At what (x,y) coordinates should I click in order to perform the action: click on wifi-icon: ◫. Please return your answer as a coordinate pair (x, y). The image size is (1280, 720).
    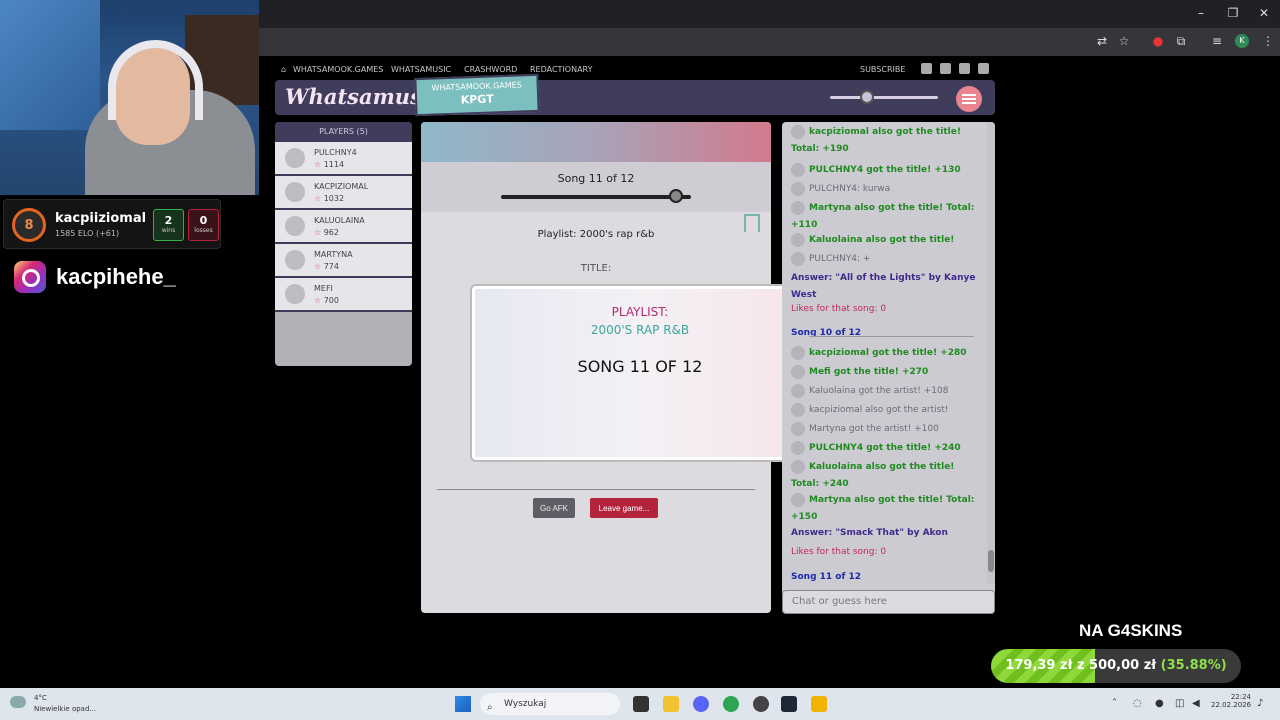
    Looking at the image, I should click on (1179, 703).